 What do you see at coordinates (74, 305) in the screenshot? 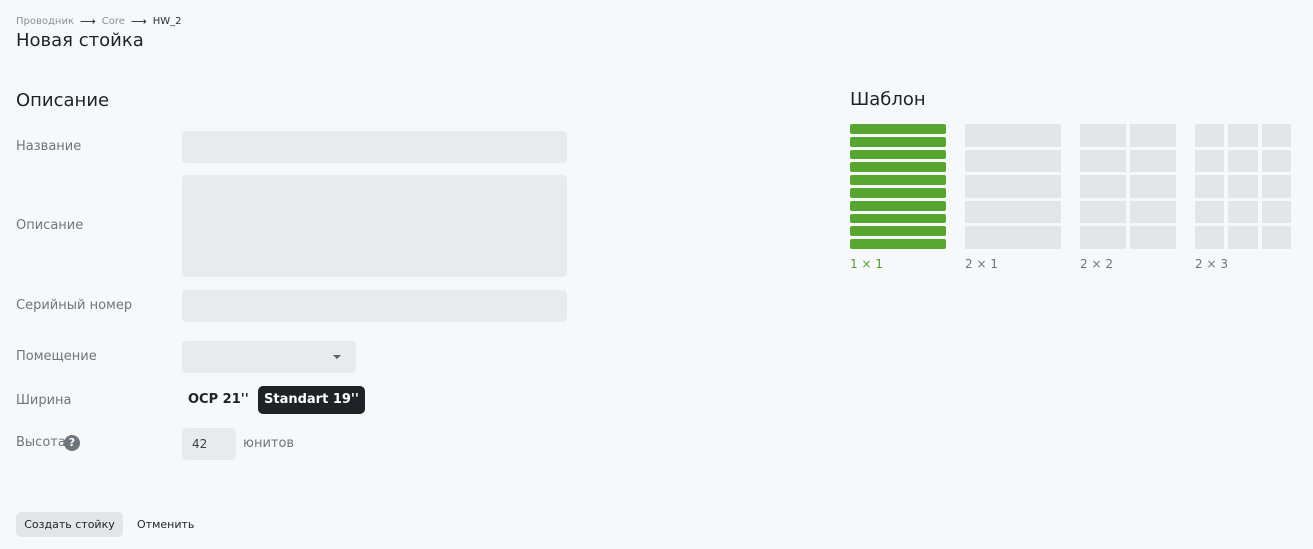
I see `serial-number-label: Серийный номер` at bounding box center [74, 305].